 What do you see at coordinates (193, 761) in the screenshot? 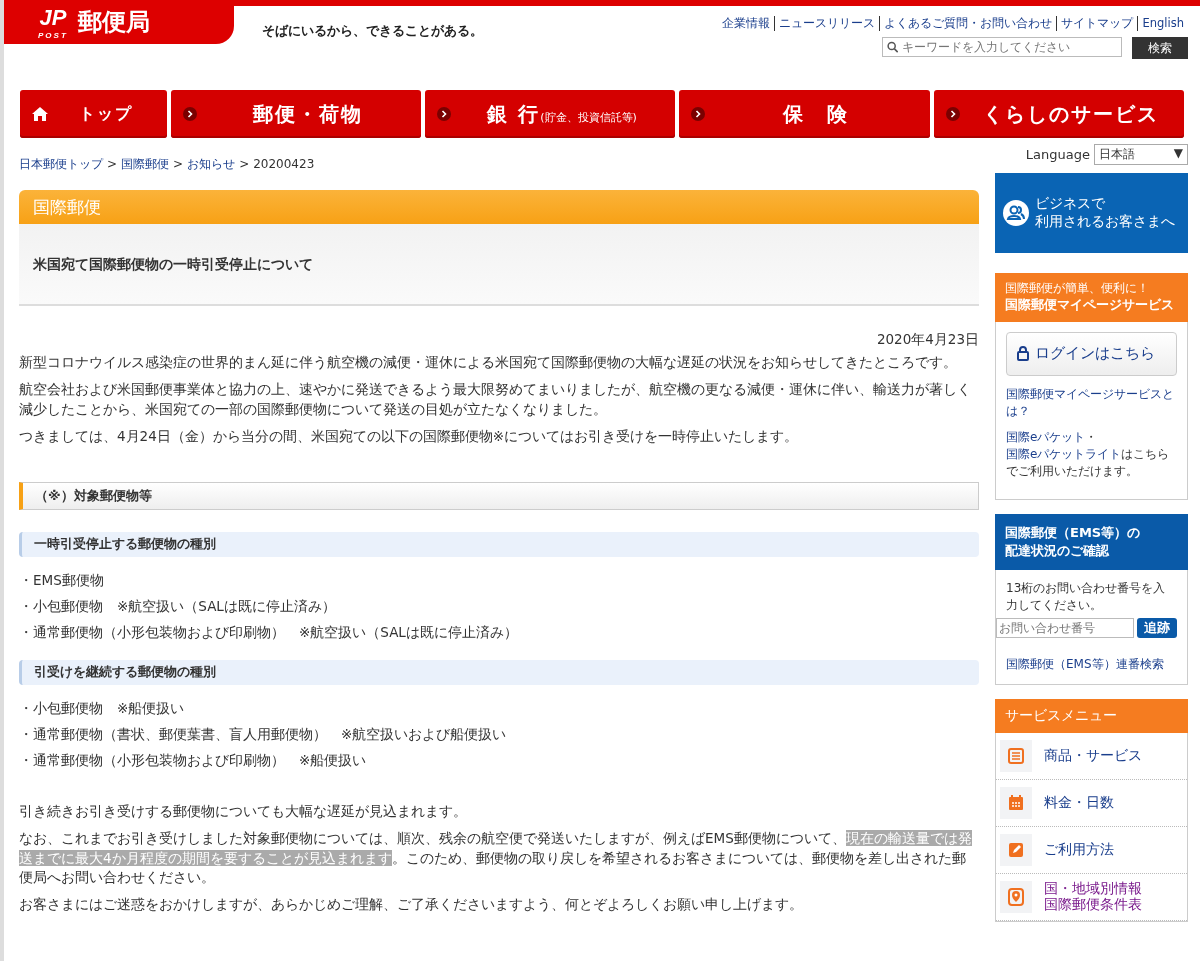
I see `list-item: ・通常郵便物（小形包装物および印刷物） ※船便扱い` at bounding box center [193, 761].